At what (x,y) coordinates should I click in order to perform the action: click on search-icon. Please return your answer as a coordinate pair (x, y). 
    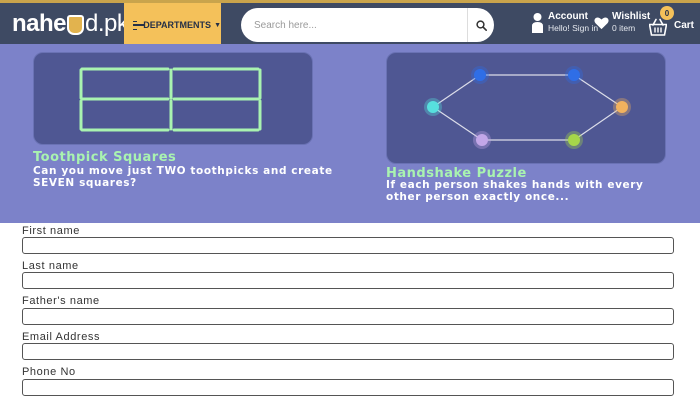
    Looking at the image, I should click on (481, 25).